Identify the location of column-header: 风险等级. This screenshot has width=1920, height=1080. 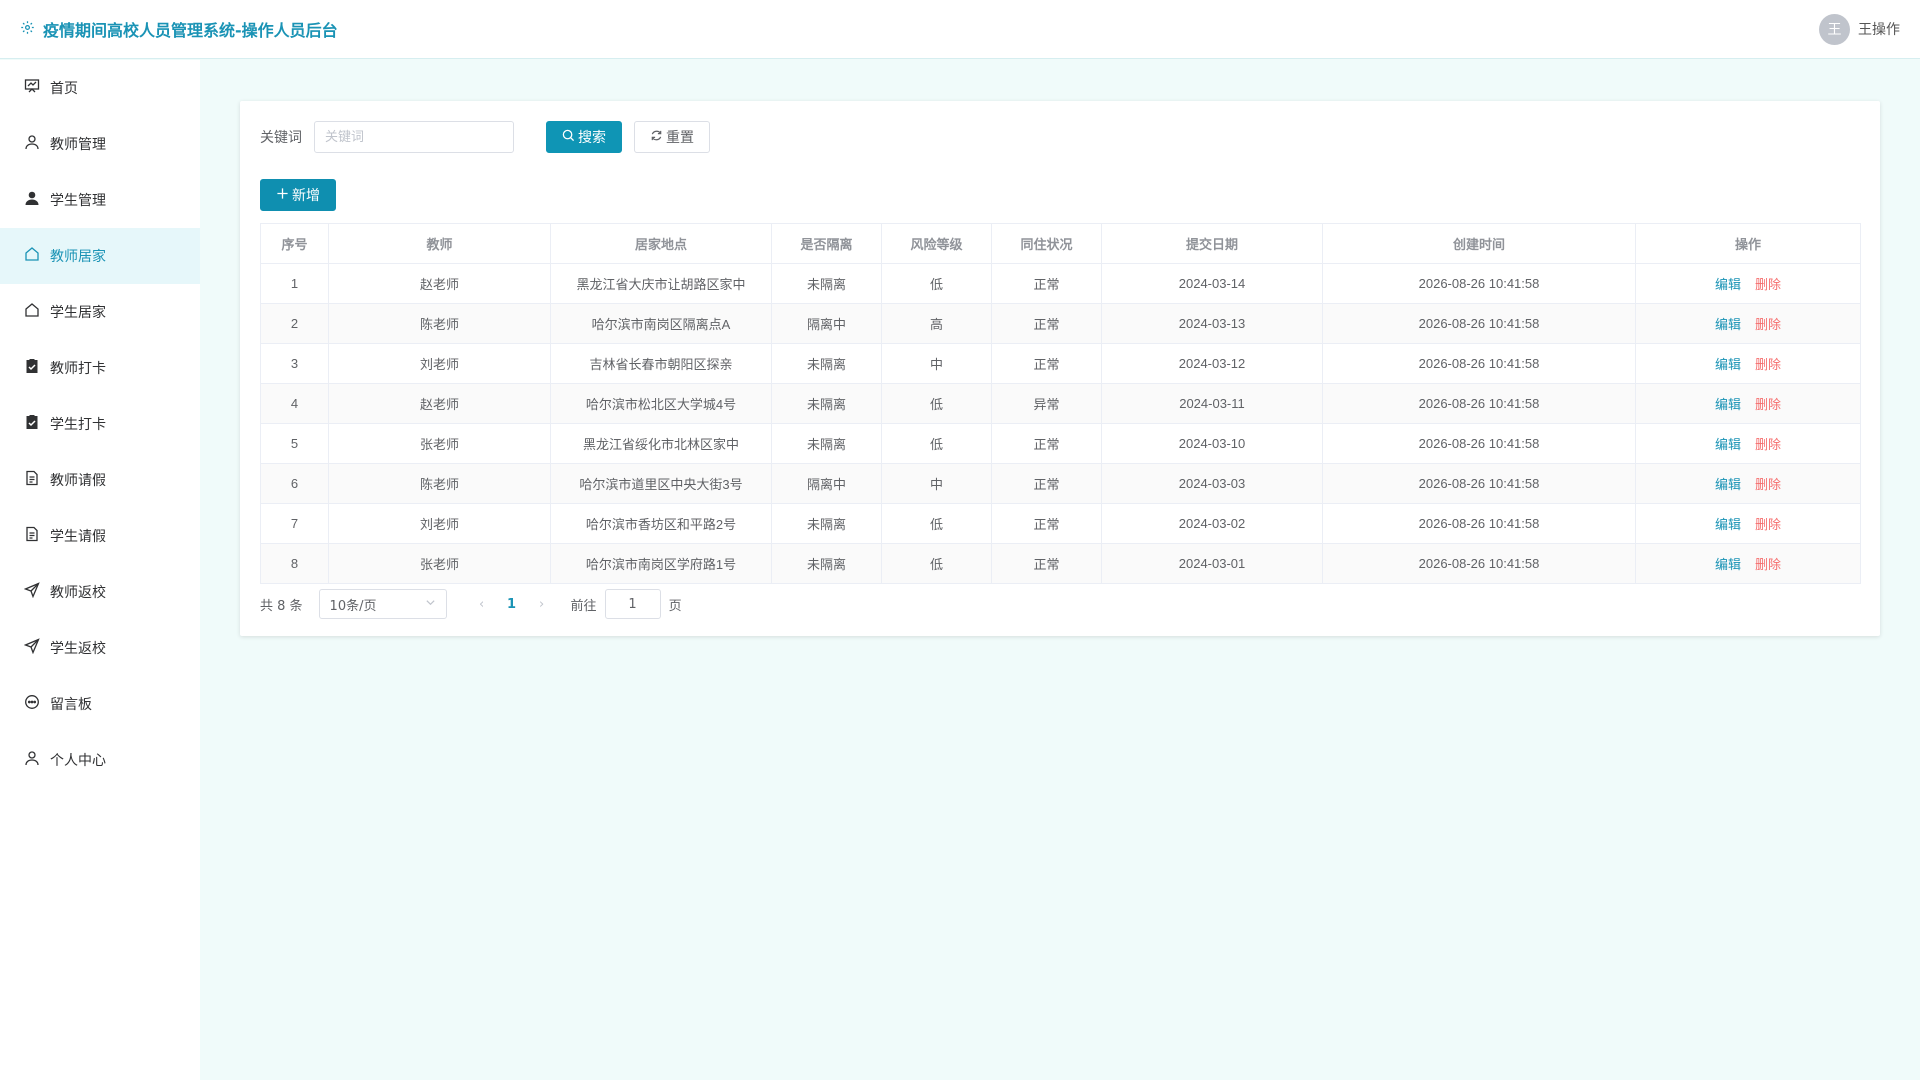
(936, 243).